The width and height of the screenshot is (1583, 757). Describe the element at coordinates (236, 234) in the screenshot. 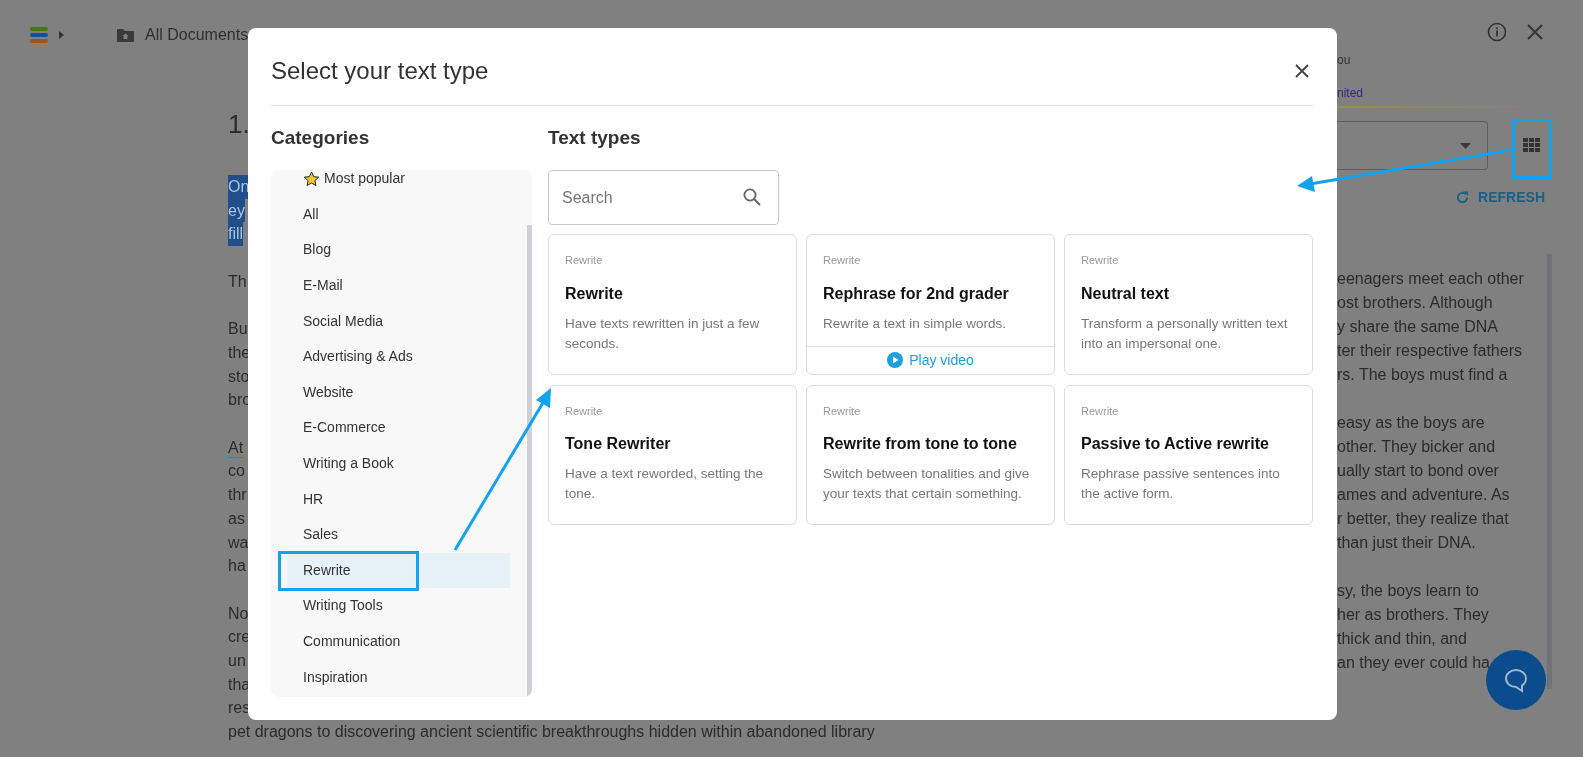

I see `selected-text: fill` at that location.